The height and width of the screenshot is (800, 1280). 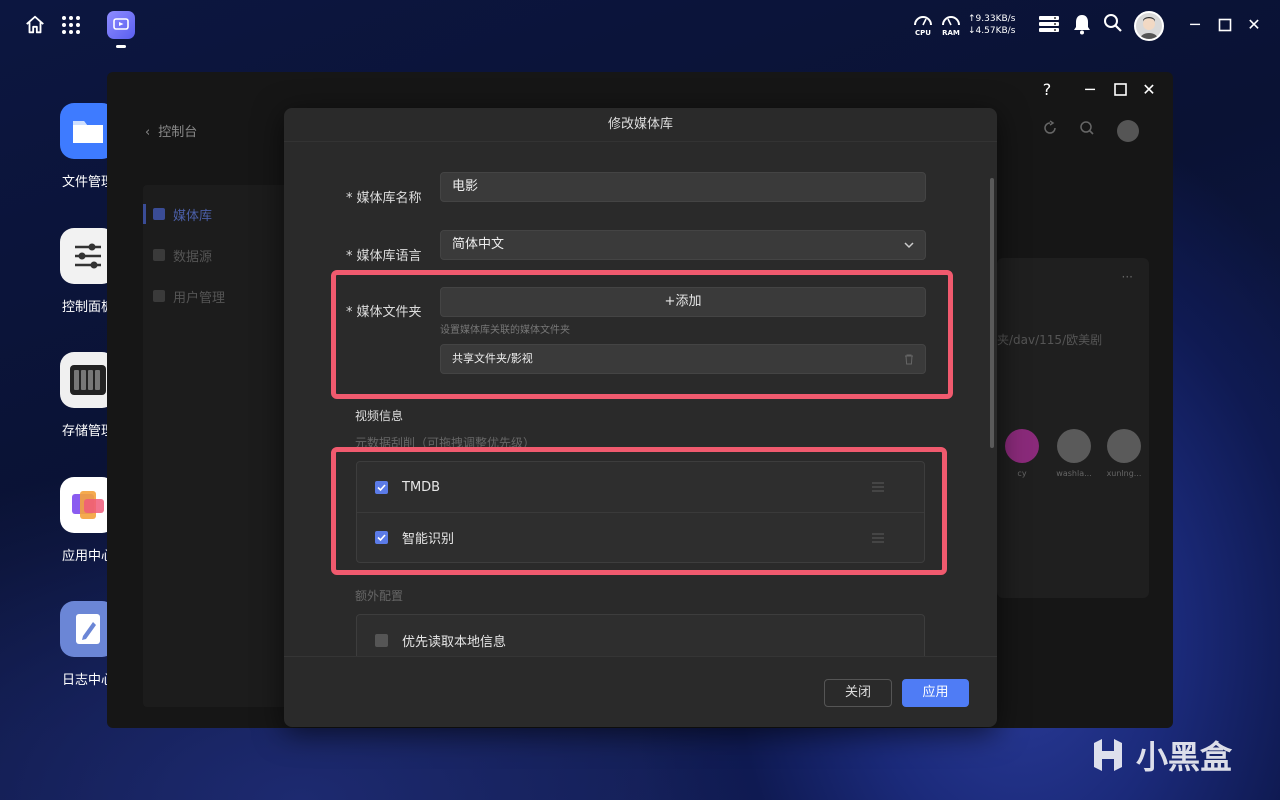 I want to click on library-name-input: 电影, so click(x=683, y=187).